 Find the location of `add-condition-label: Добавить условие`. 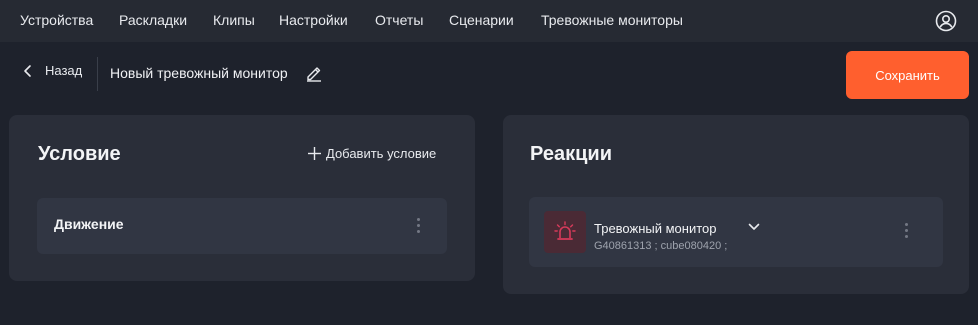

add-condition-label: Добавить условие is located at coordinates (381, 153).